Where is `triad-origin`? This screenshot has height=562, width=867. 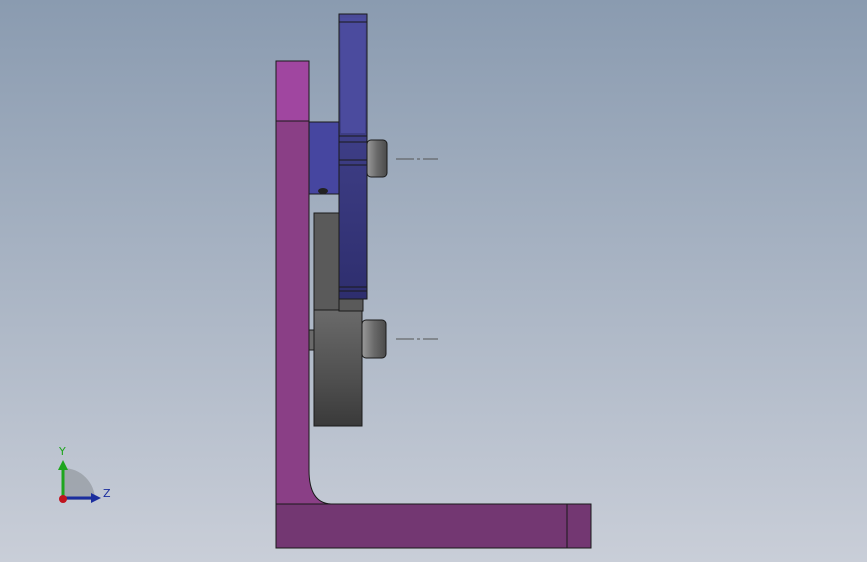 triad-origin is located at coordinates (63, 499).